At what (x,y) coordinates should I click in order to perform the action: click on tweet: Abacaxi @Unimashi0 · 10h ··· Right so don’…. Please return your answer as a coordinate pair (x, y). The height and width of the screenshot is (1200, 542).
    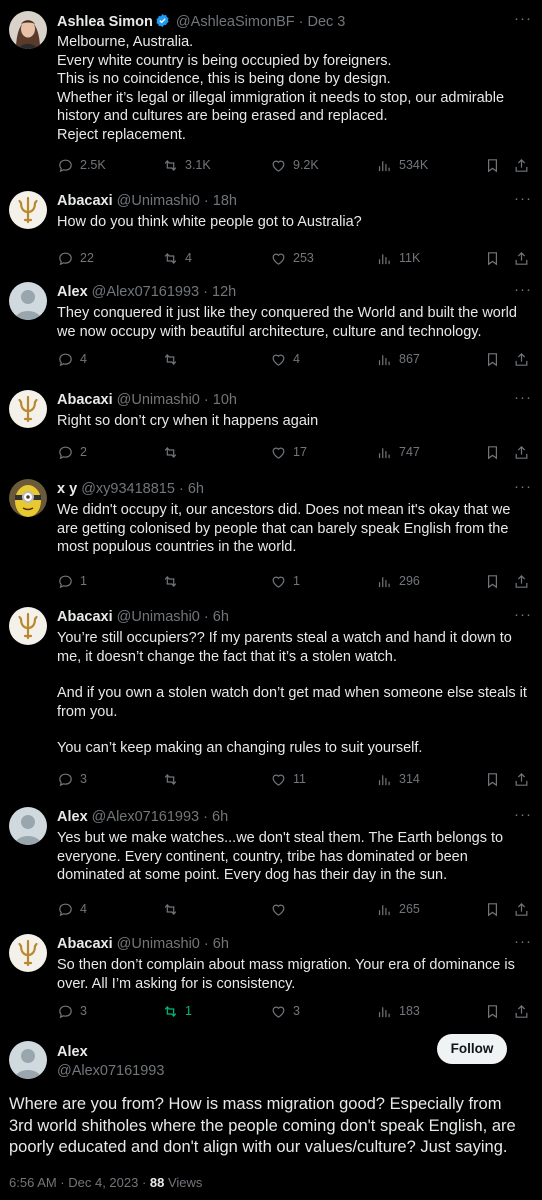
    Looking at the image, I should click on (271, 425).